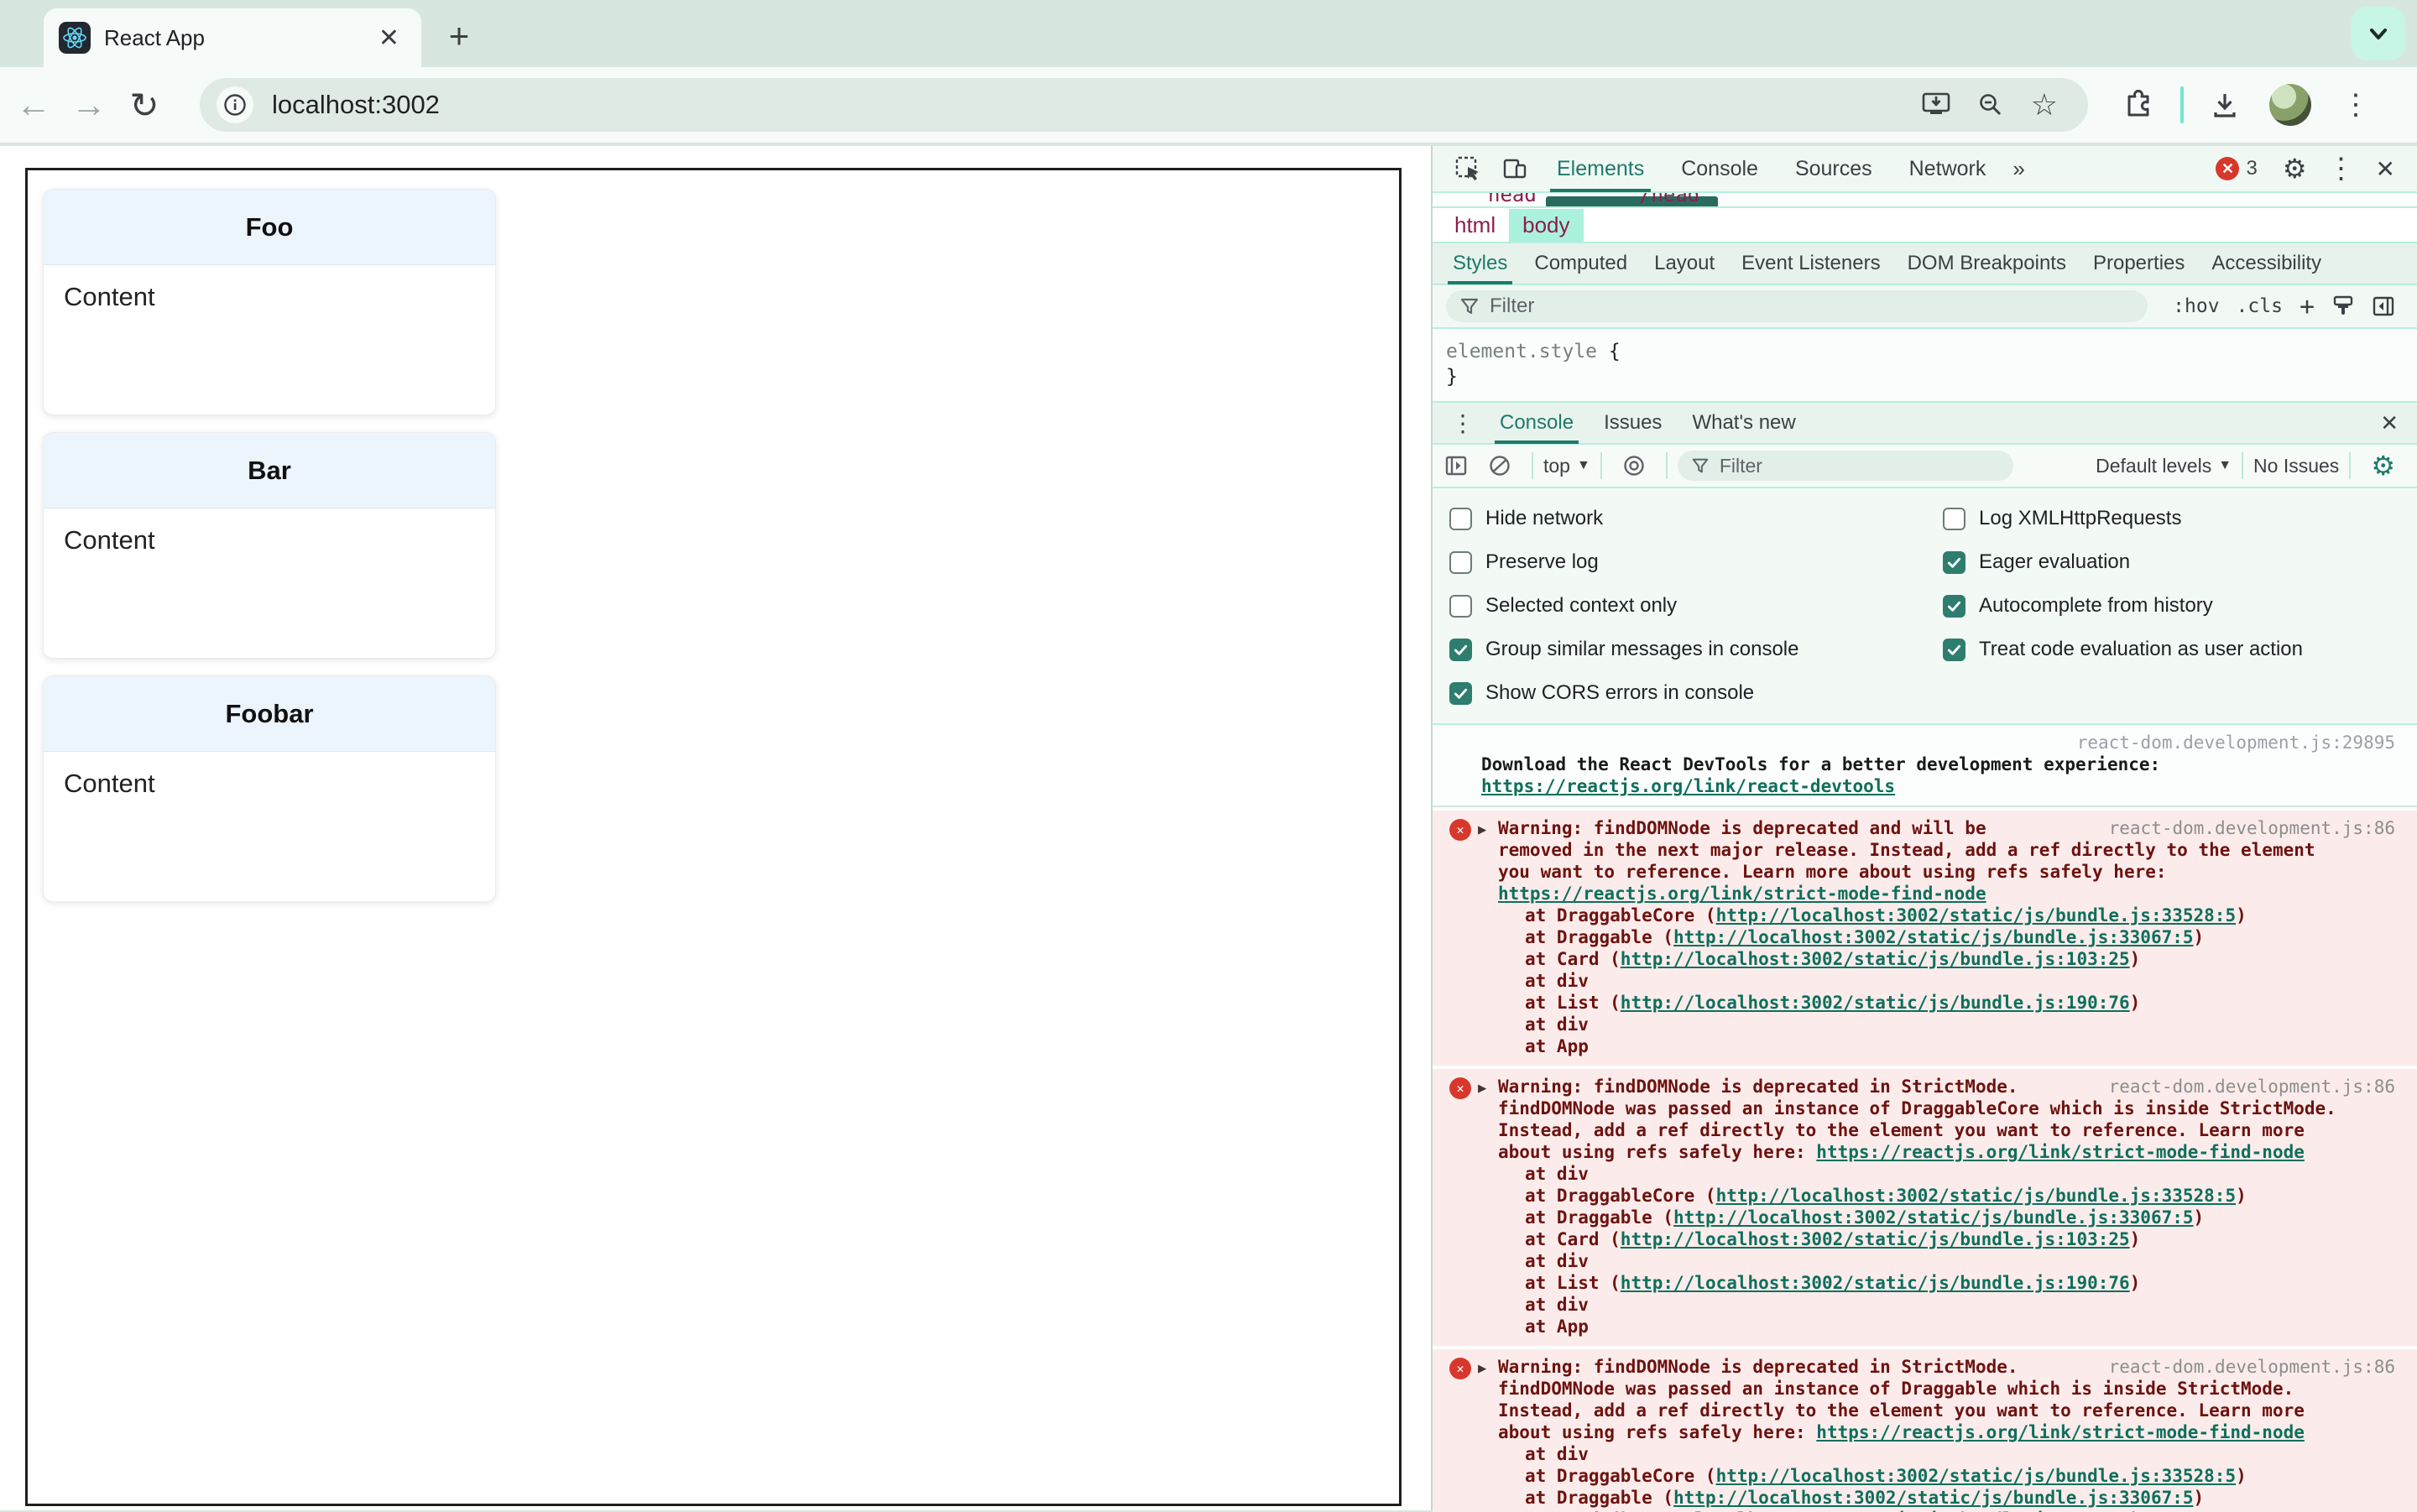  What do you see at coordinates (89, 105) in the screenshot?
I see `forward-button: →` at bounding box center [89, 105].